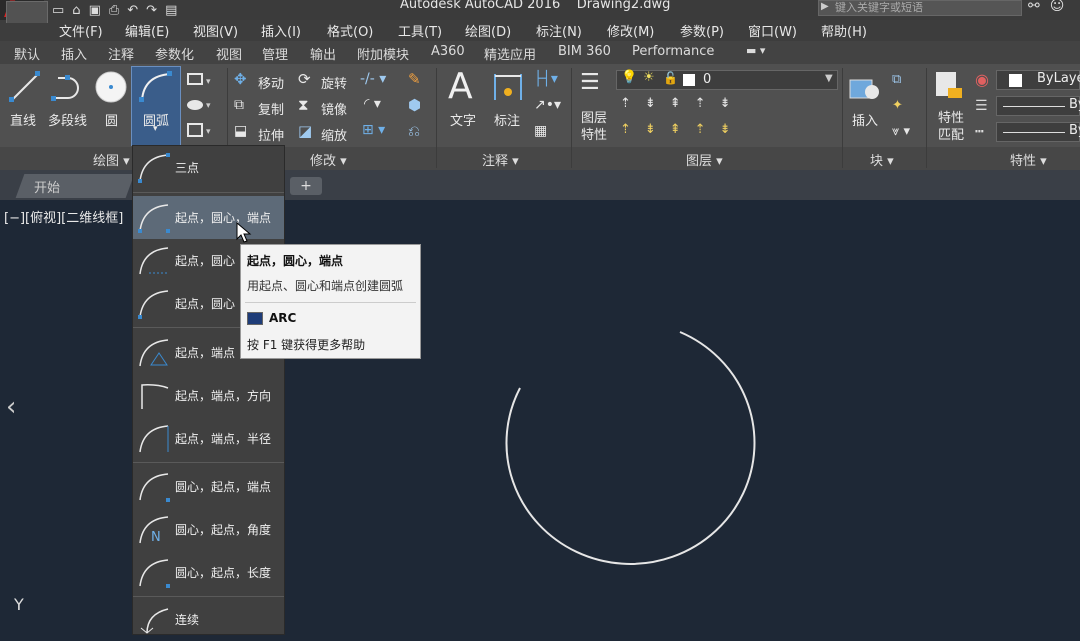 This screenshot has width=1080, height=641. Describe the element at coordinates (507, 119) in the screenshot. I see `dimension-button-label: 标注` at that location.